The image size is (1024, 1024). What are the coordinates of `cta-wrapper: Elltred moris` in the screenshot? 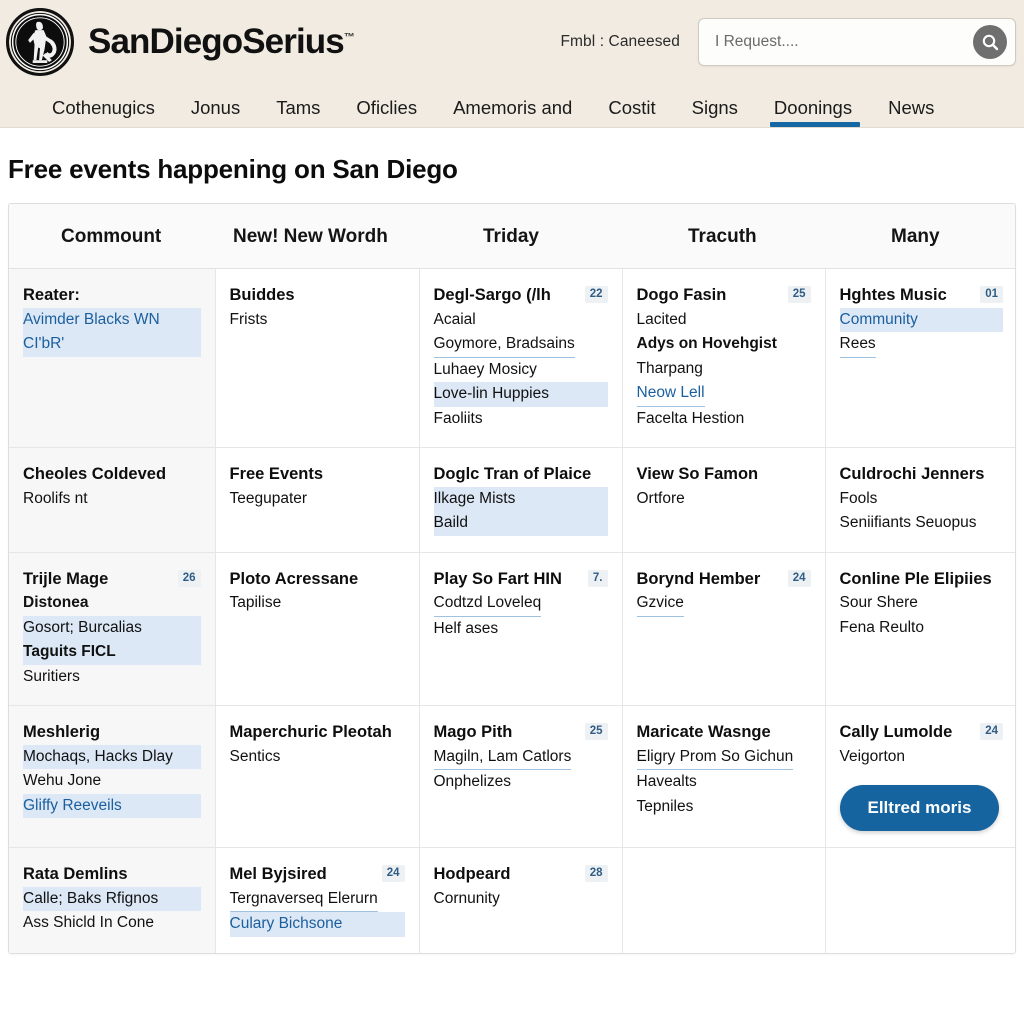 It's located at (921, 808).